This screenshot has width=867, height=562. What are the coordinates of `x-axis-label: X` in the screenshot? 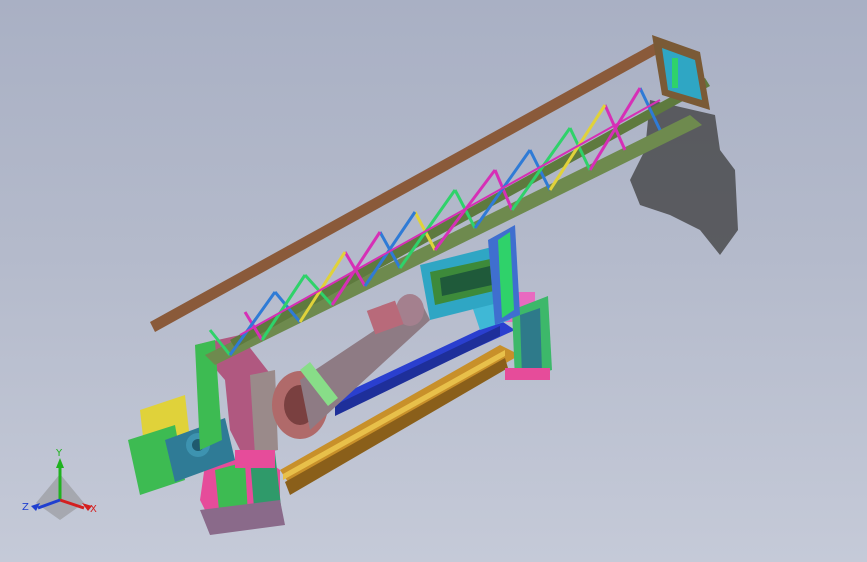 It's located at (93, 509).